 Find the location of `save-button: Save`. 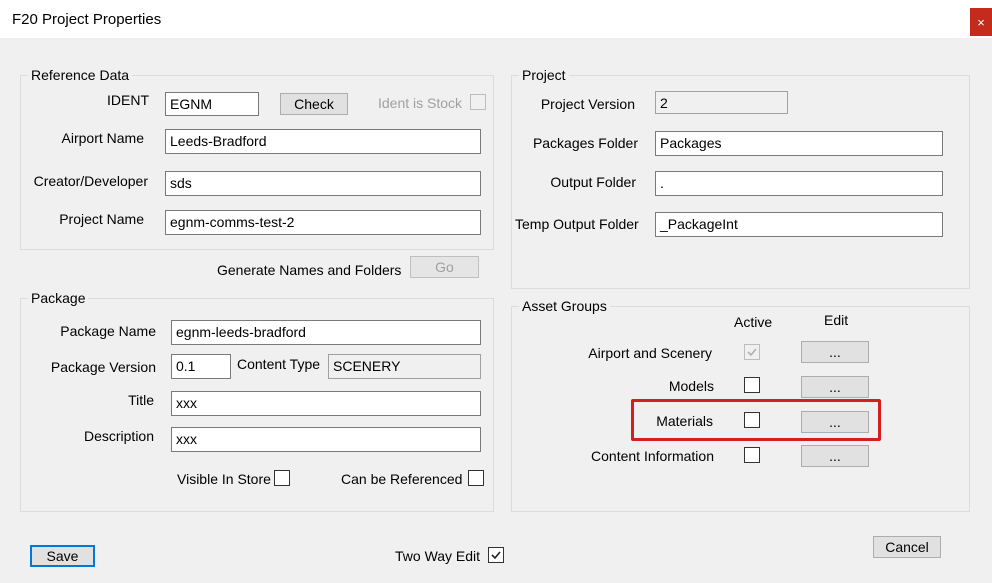

save-button: Save is located at coordinates (62, 556).